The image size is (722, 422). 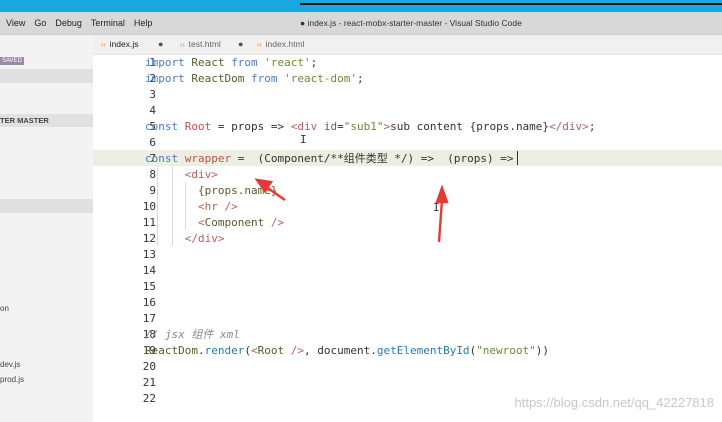 What do you see at coordinates (4, 308) in the screenshot?
I see `sidebar-item-on: on` at bounding box center [4, 308].